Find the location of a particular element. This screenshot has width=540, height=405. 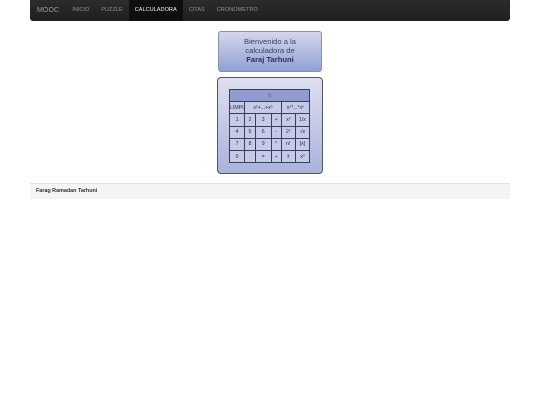

footer-author: Farag Ramadan Tarhuni is located at coordinates (67, 191).